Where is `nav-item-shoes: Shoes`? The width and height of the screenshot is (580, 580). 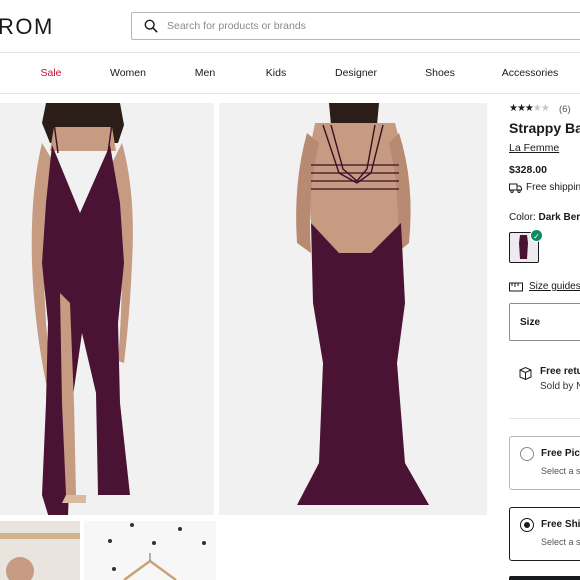
nav-item-shoes: Shoes is located at coordinates (440, 73).